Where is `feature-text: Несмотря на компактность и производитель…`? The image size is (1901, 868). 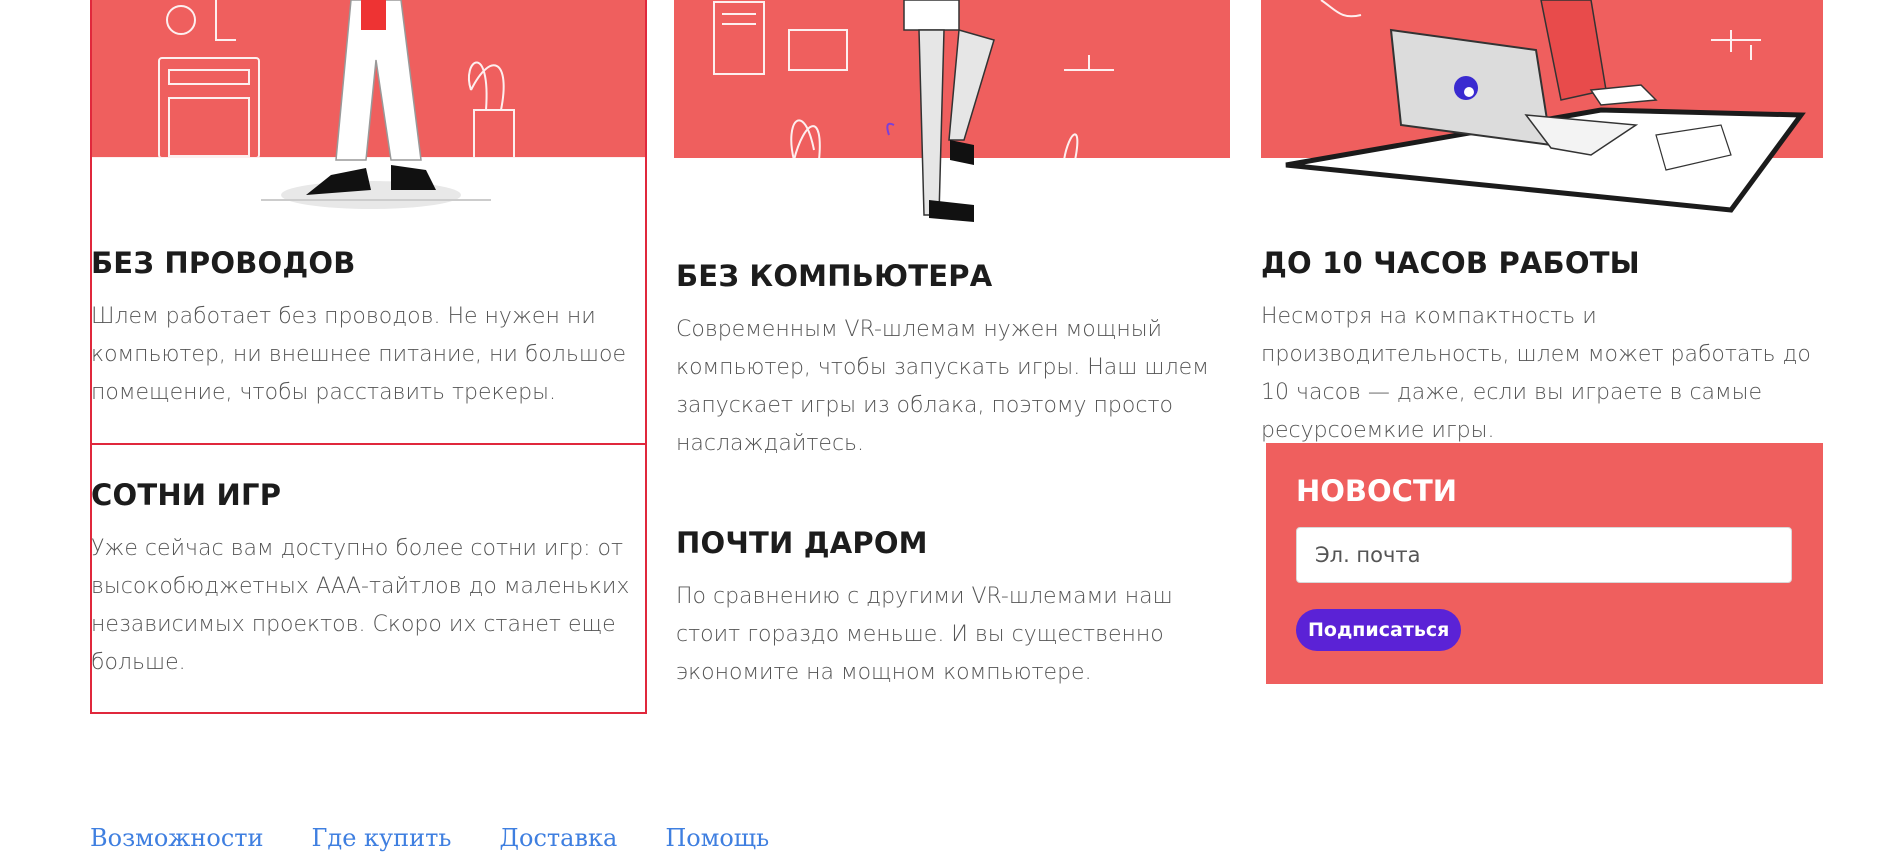
feature-text: Несмотря на компактность и производитель… is located at coordinates (1536, 373).